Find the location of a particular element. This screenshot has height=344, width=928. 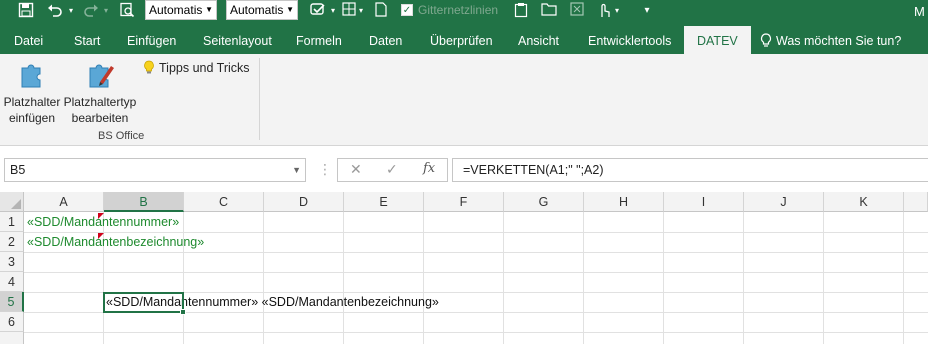

insert-function-icon: fx is located at coordinates (429, 168).